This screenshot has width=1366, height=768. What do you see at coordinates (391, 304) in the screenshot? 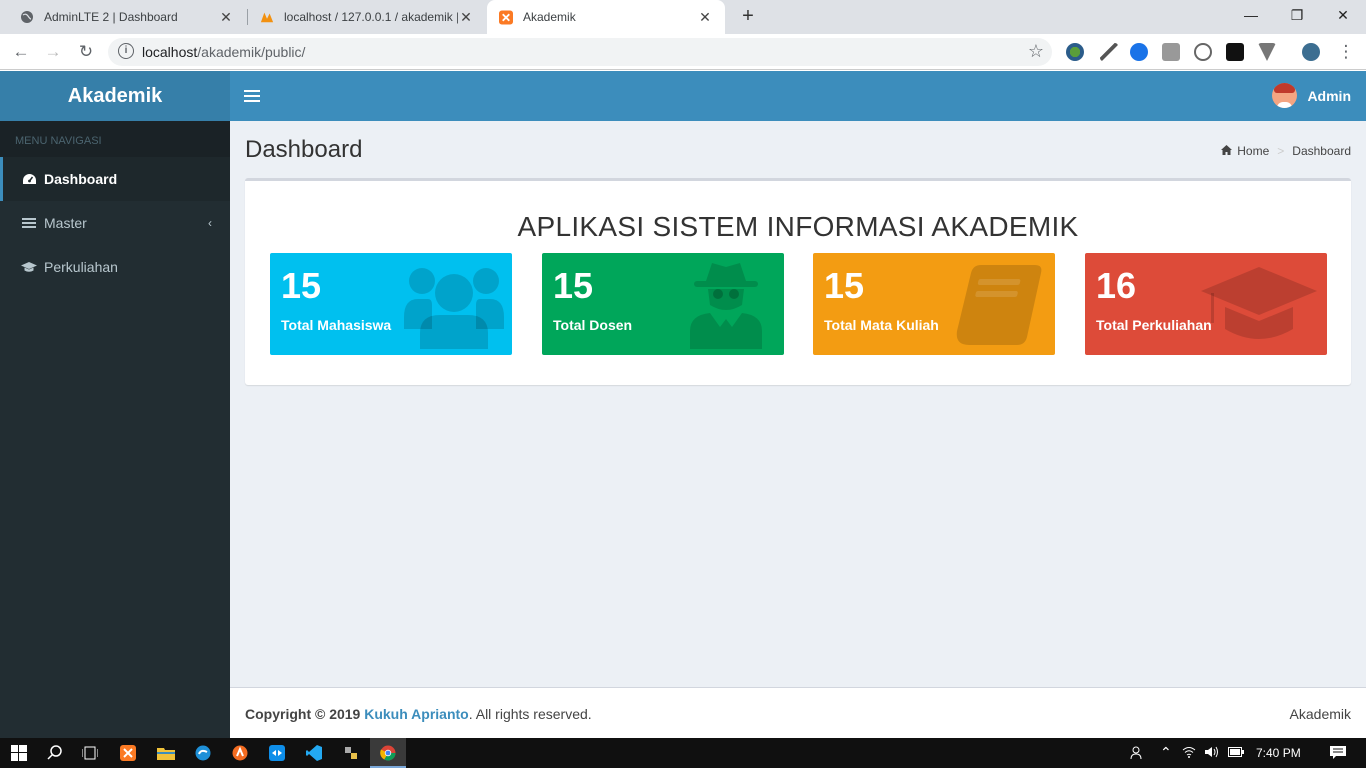
I see `stat-box-mahasiswa: 15 Total Mahasiswa` at bounding box center [391, 304].